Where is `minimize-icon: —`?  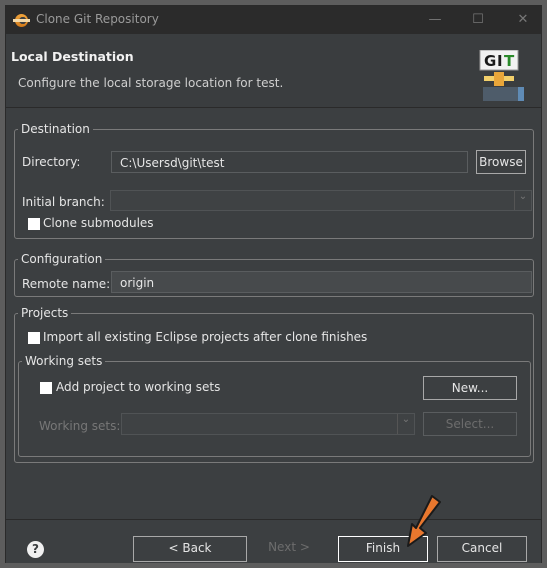
minimize-icon: — is located at coordinates (435, 20).